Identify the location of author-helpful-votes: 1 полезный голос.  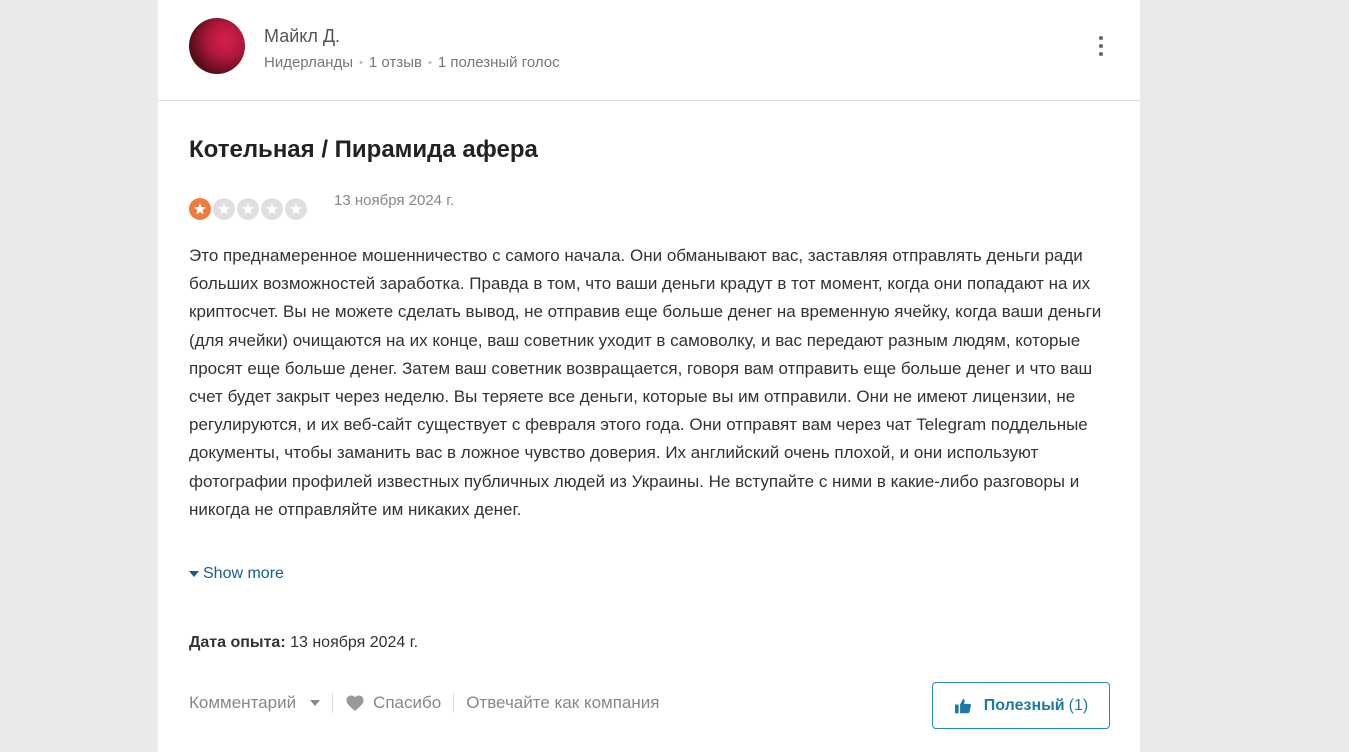
(498, 62).